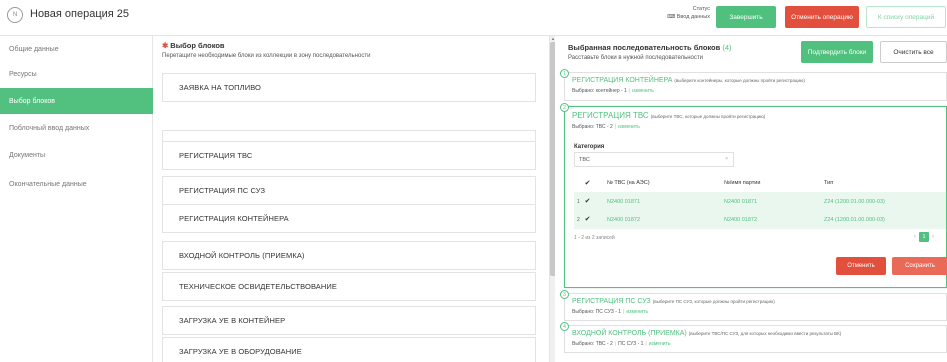 The width and height of the screenshot is (947, 362). I want to click on pagination: ‹ 1 ›, so click(924, 237).